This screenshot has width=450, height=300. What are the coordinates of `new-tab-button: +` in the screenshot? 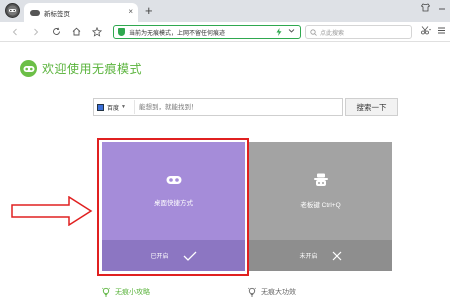 It's located at (149, 11).